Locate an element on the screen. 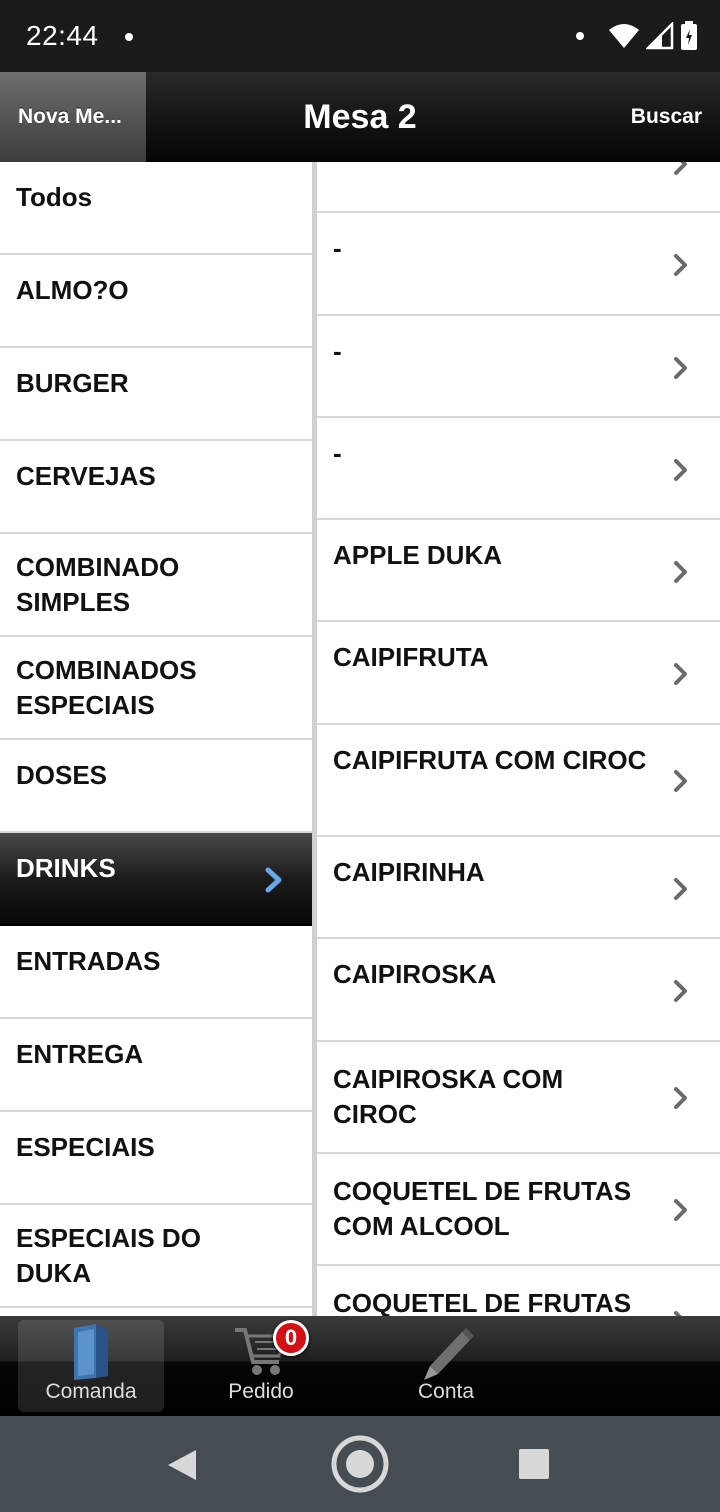 The image size is (720, 1512). category-label: ESPECIAIS DO DUKA is located at coordinates (108, 1255).